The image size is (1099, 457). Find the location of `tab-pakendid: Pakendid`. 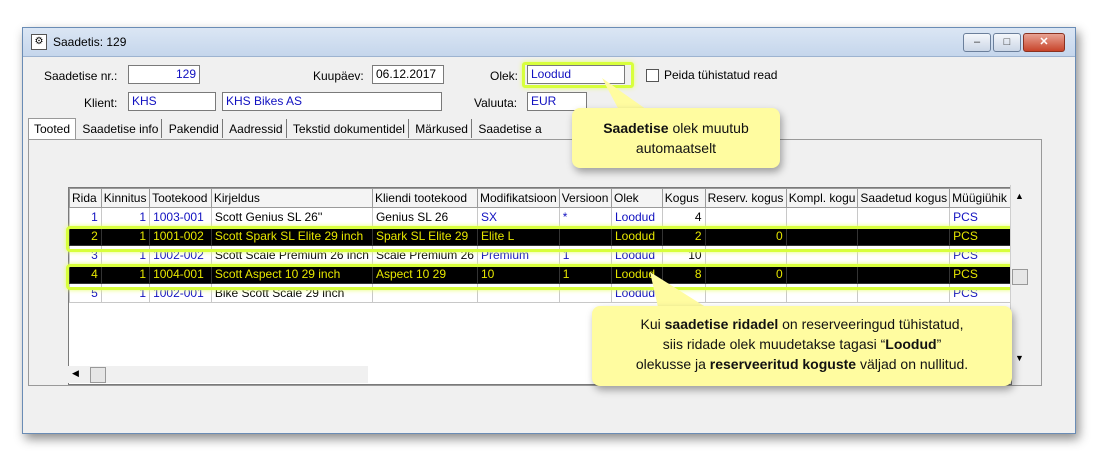

tab-pakendid: Pakendid is located at coordinates (194, 128).